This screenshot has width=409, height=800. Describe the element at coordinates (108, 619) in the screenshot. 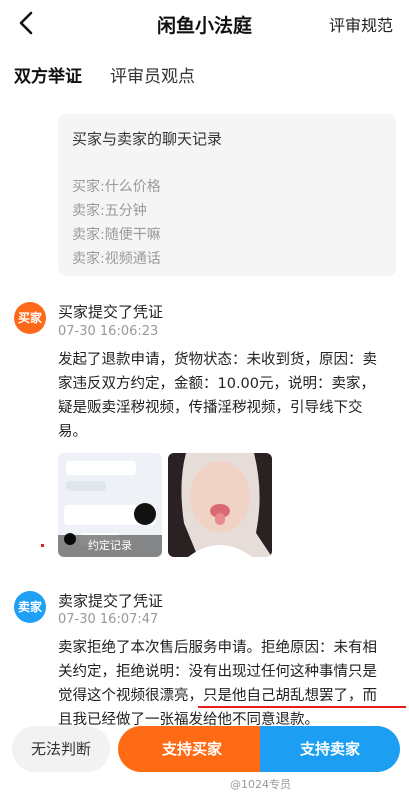

I see `seller-event-time: 07-30 16:07:47` at that location.